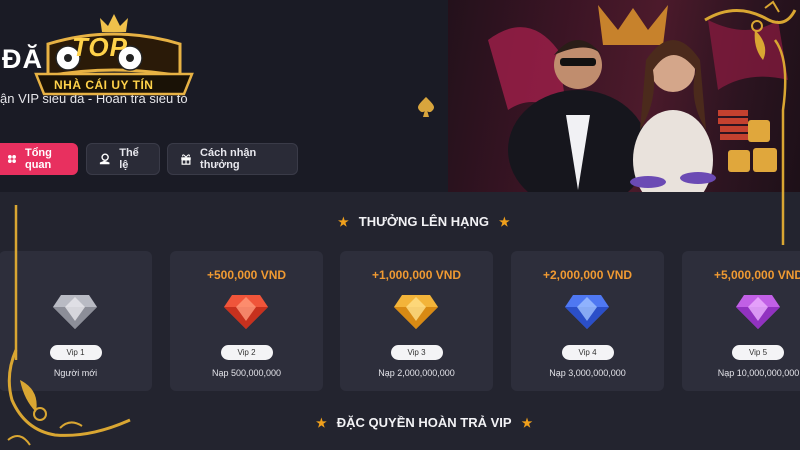 The height and width of the screenshot is (450, 800). What do you see at coordinates (756, 275) in the screenshot?
I see `vip-reward: +5,000,000 VND` at bounding box center [756, 275].